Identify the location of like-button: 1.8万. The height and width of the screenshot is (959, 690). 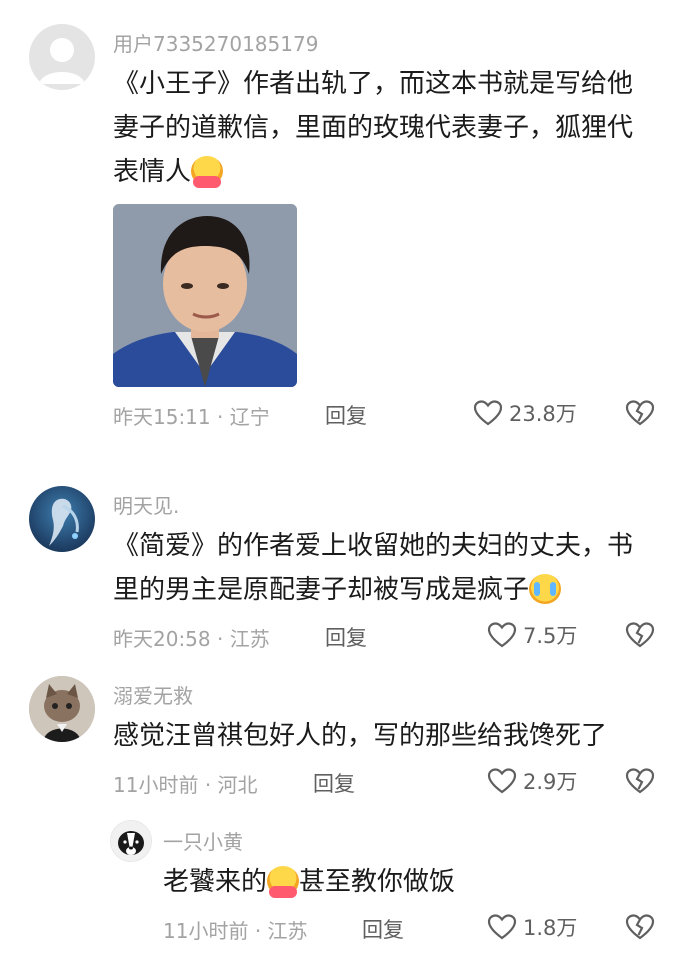
(532, 927).